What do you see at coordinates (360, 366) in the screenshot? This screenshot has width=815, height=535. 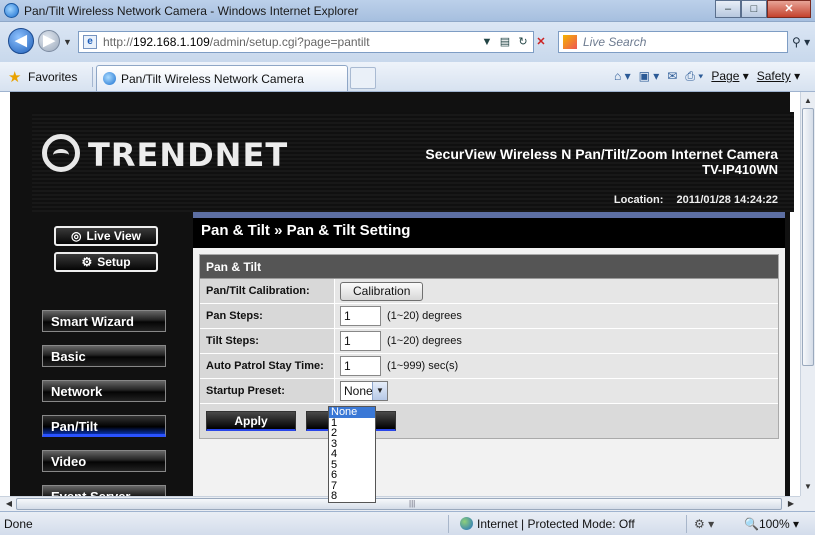 I see `patrol-time-input: 1` at bounding box center [360, 366].